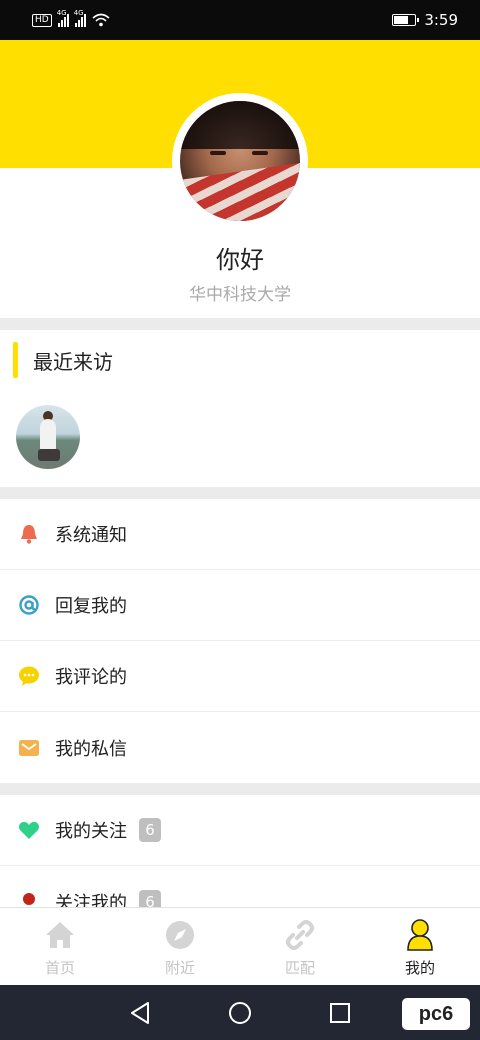 The width and height of the screenshot is (480, 1040). Describe the element at coordinates (300, 935) in the screenshot. I see `link-icon` at that location.